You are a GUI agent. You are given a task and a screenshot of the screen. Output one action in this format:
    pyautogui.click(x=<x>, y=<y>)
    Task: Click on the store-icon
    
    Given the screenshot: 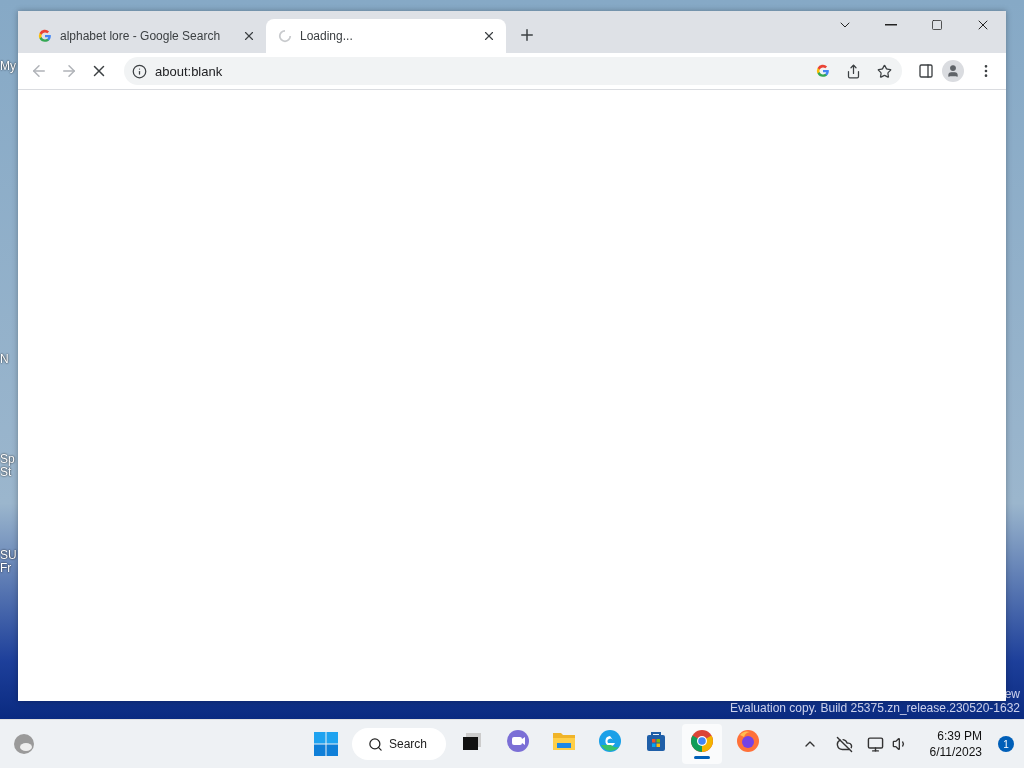 What is the action you would take?
    pyautogui.click(x=656, y=741)
    